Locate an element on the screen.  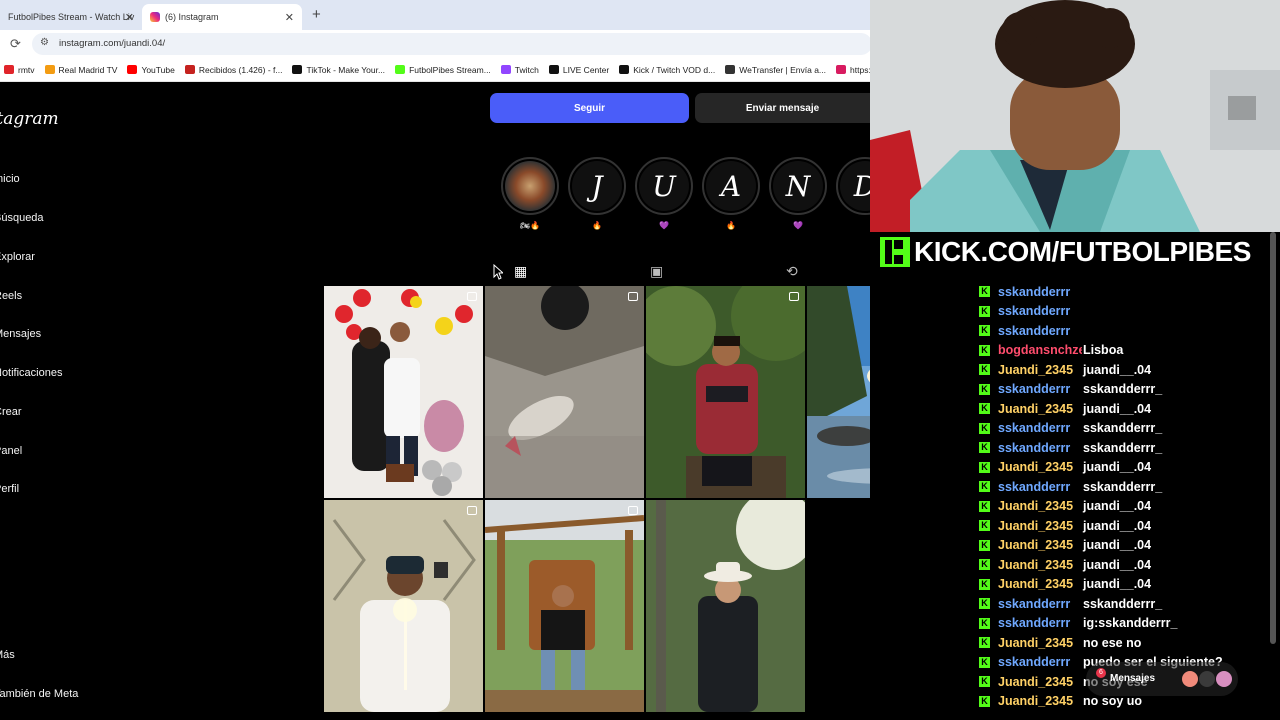
story-highlight: D is located at coordinates (853, 194).